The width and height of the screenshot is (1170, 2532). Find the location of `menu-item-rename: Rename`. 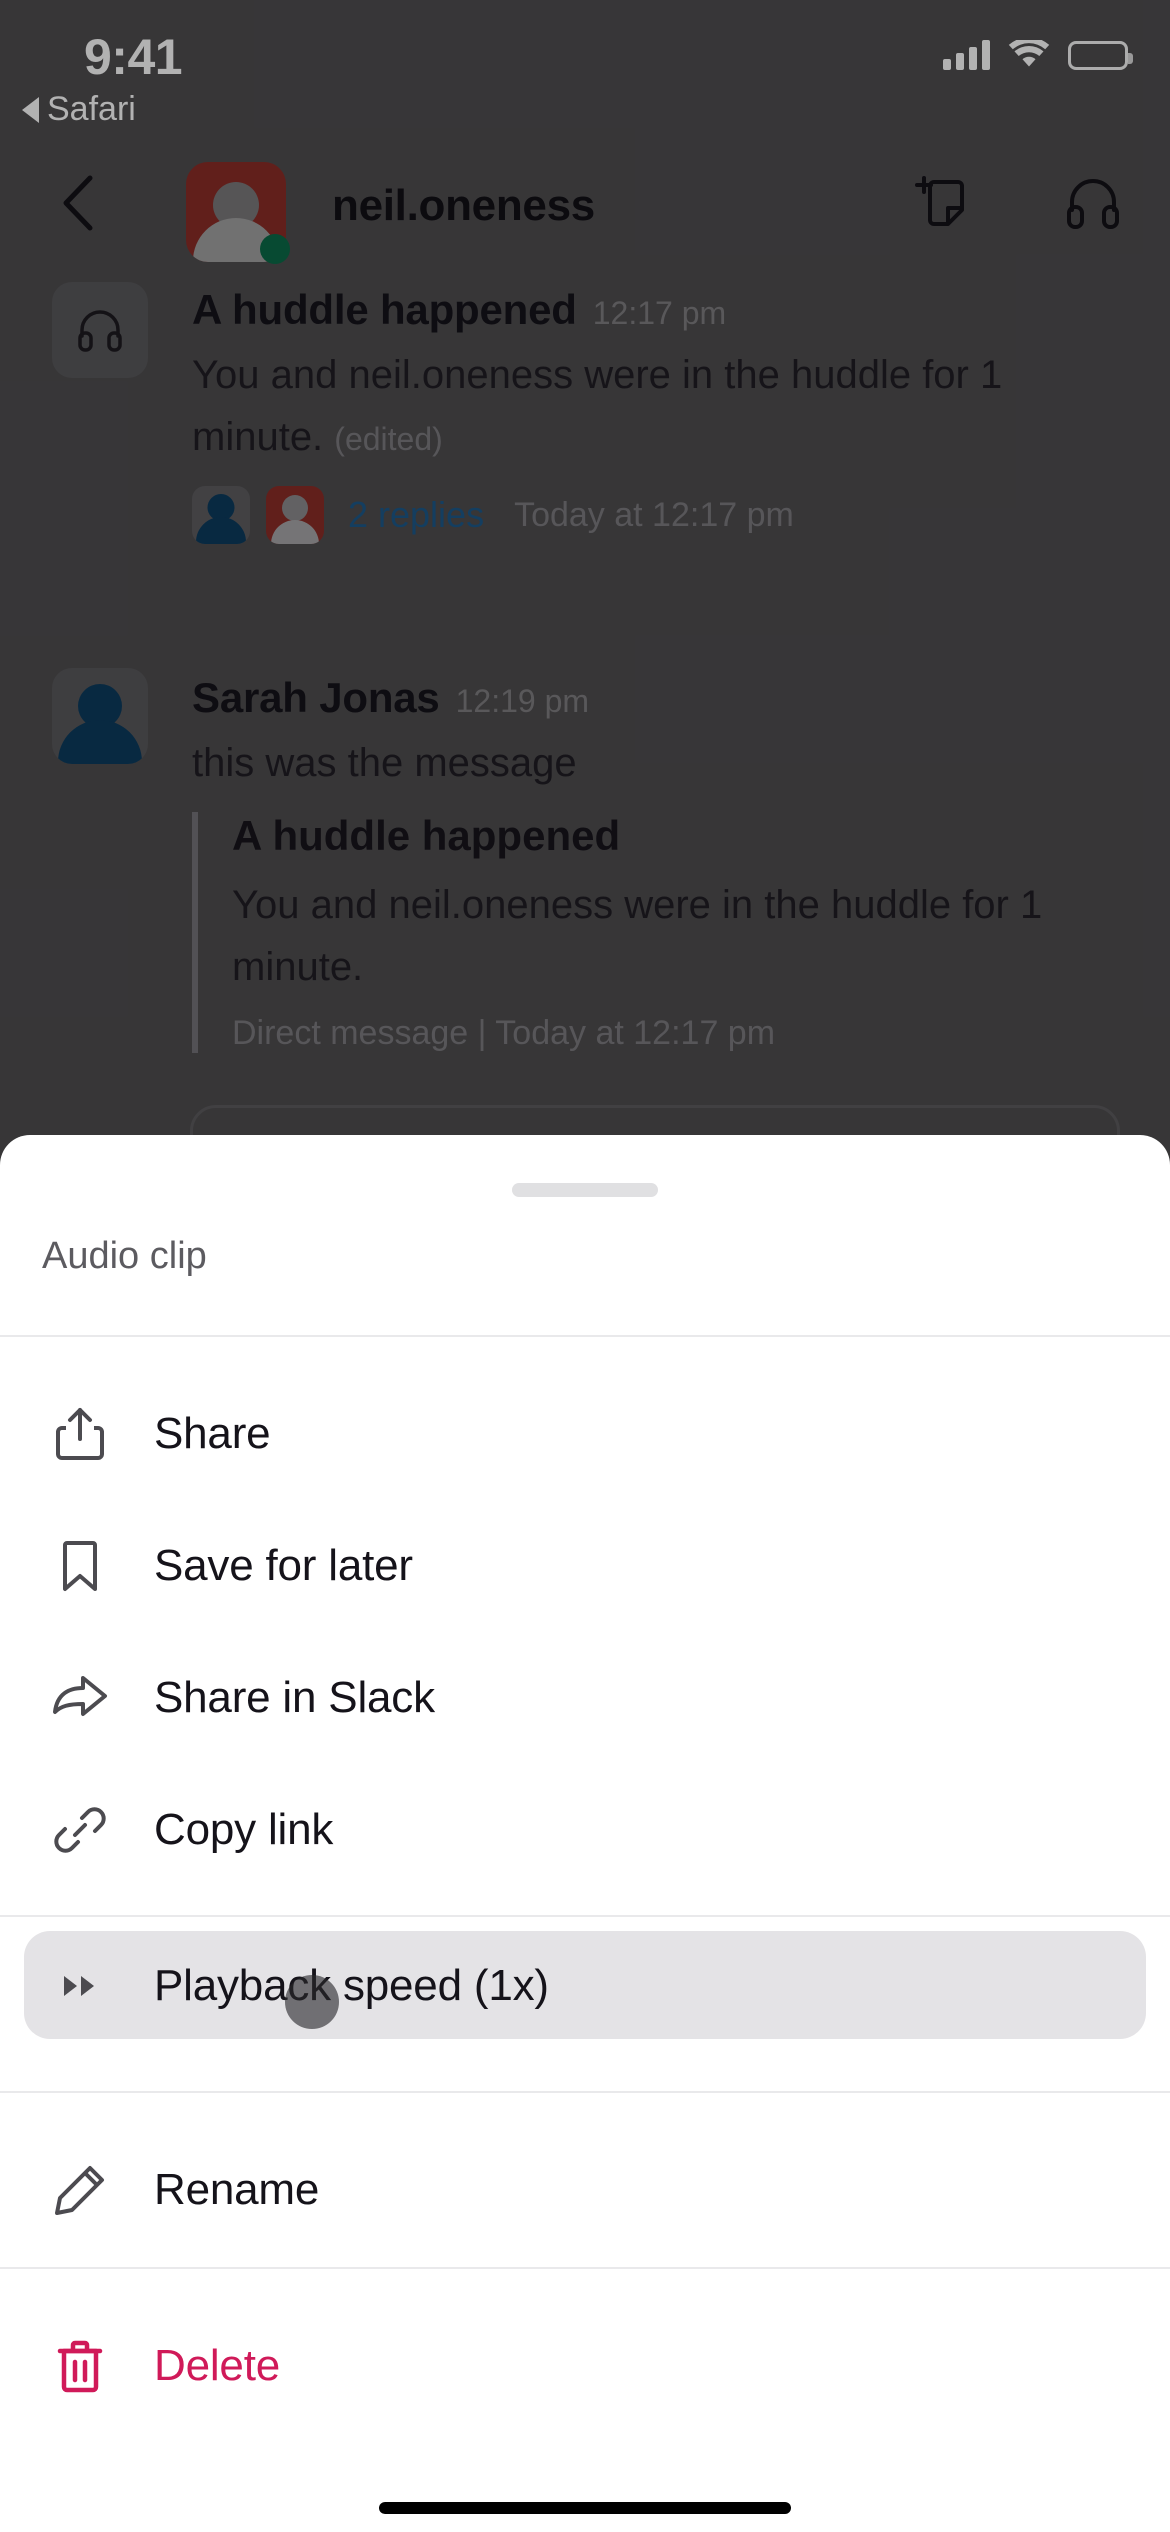

menu-item-rename: Rename is located at coordinates (585, 2190).